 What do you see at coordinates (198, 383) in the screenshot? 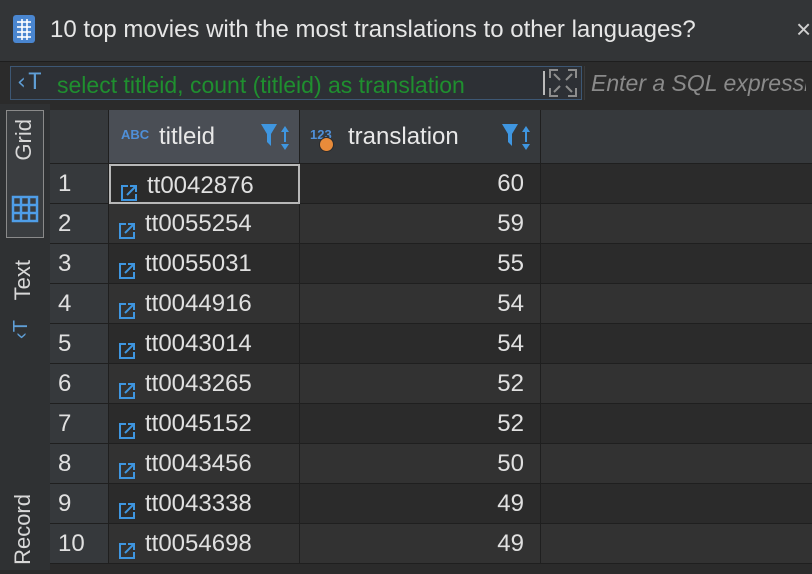
I see `titleid-value: tt0043265` at bounding box center [198, 383].